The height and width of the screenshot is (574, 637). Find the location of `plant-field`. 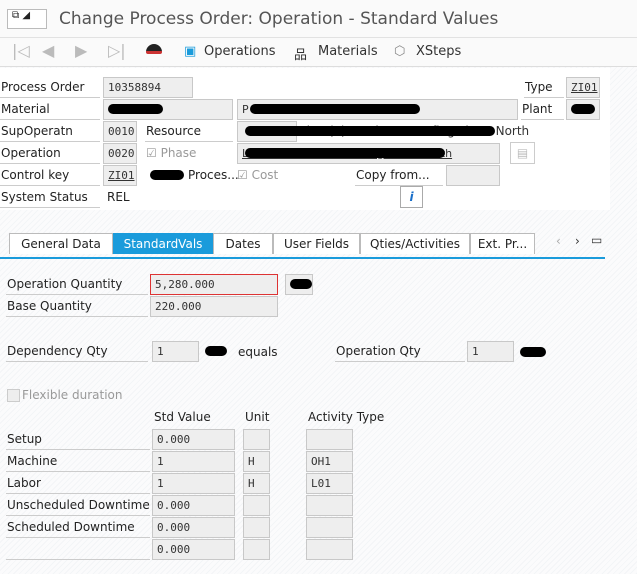

plant-field is located at coordinates (583, 109).